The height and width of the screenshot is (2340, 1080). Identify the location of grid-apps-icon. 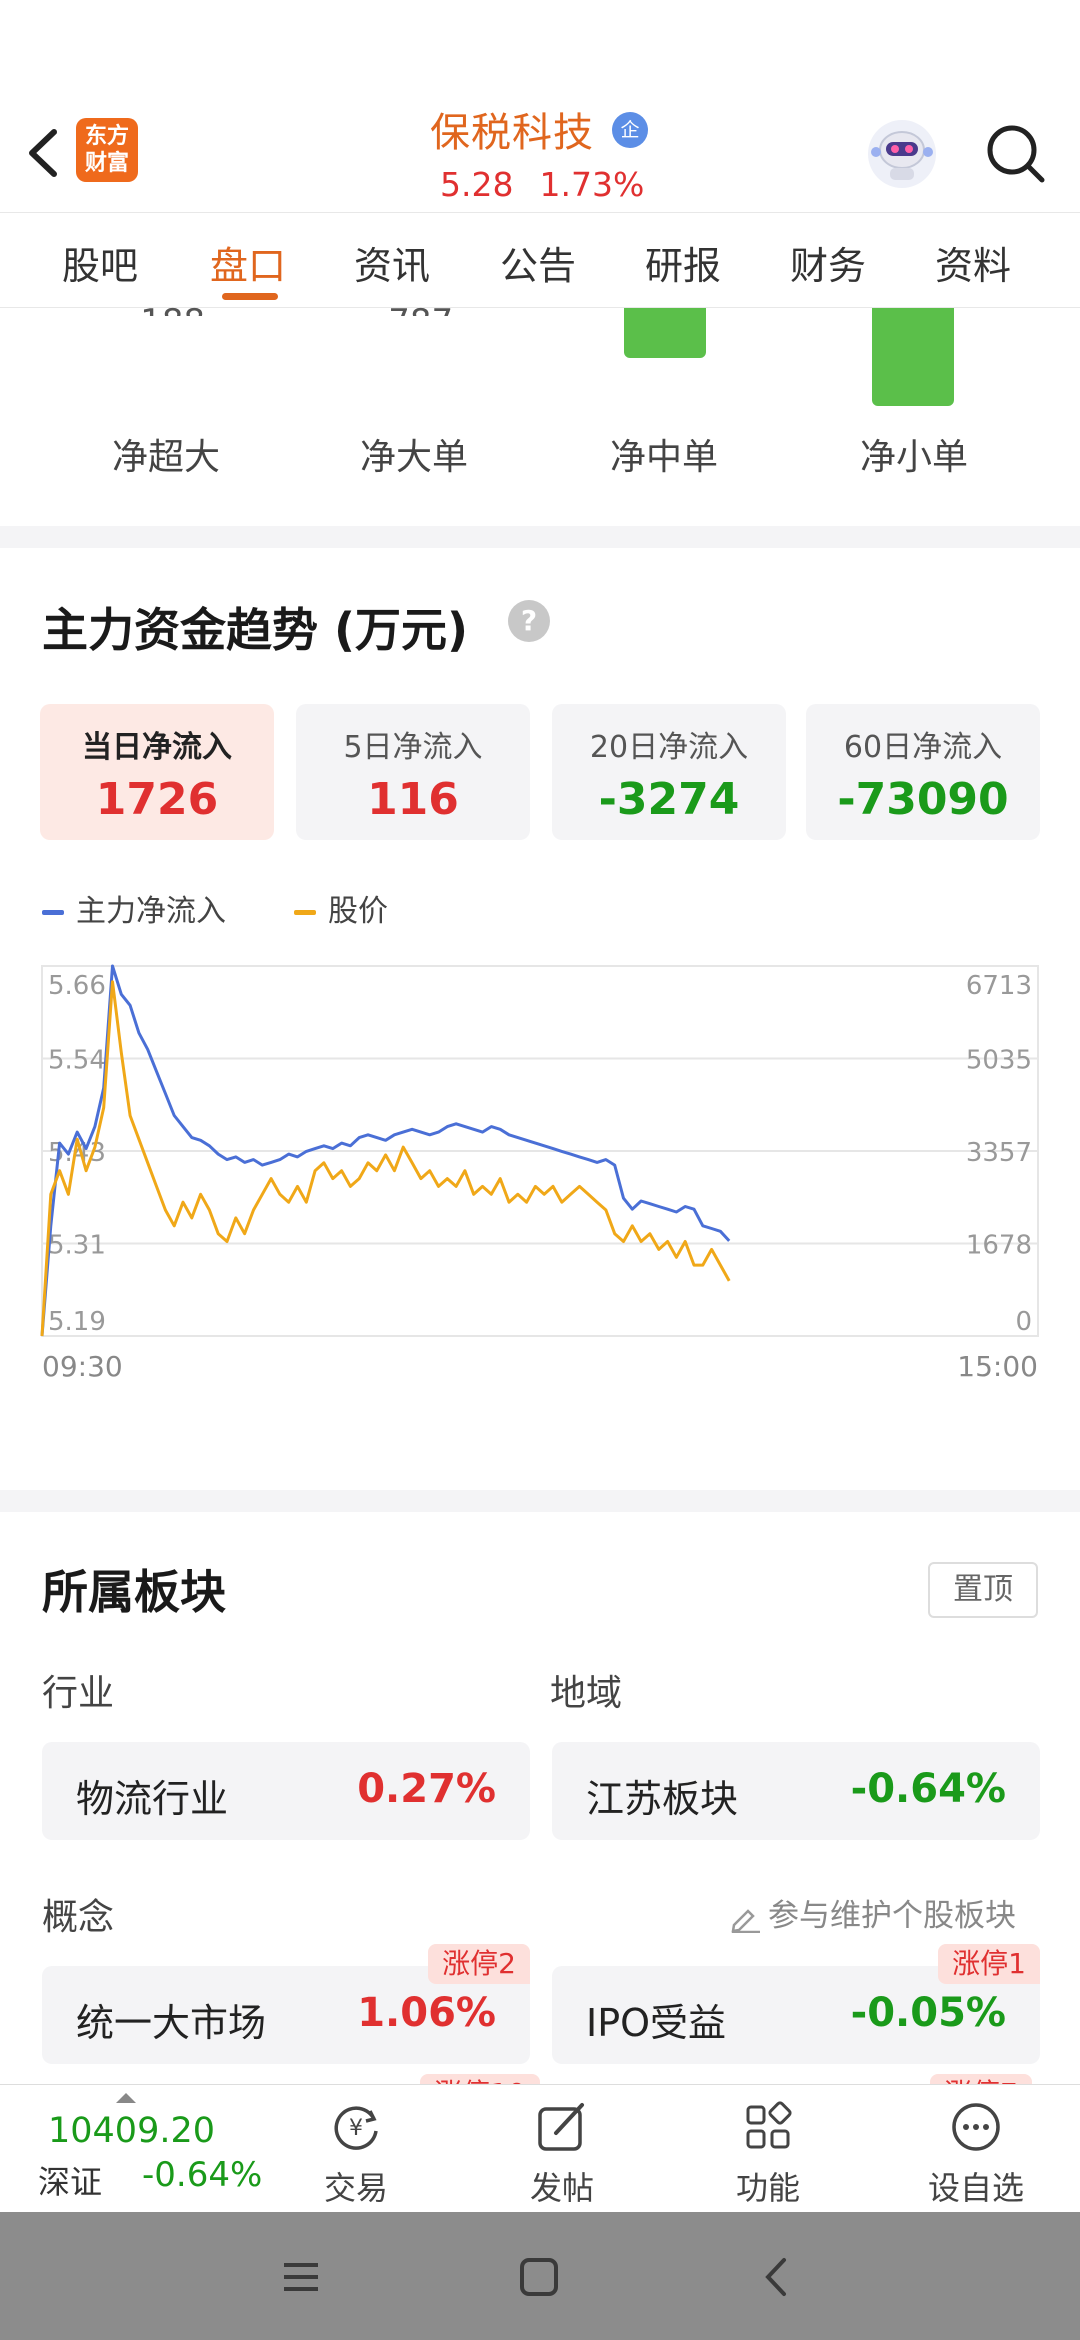
(769, 2125).